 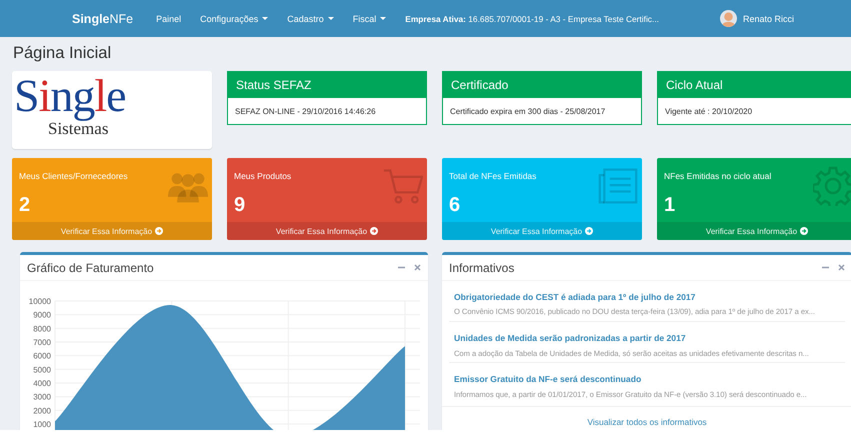 I want to click on y-tick-label: 6000, so click(x=42, y=356).